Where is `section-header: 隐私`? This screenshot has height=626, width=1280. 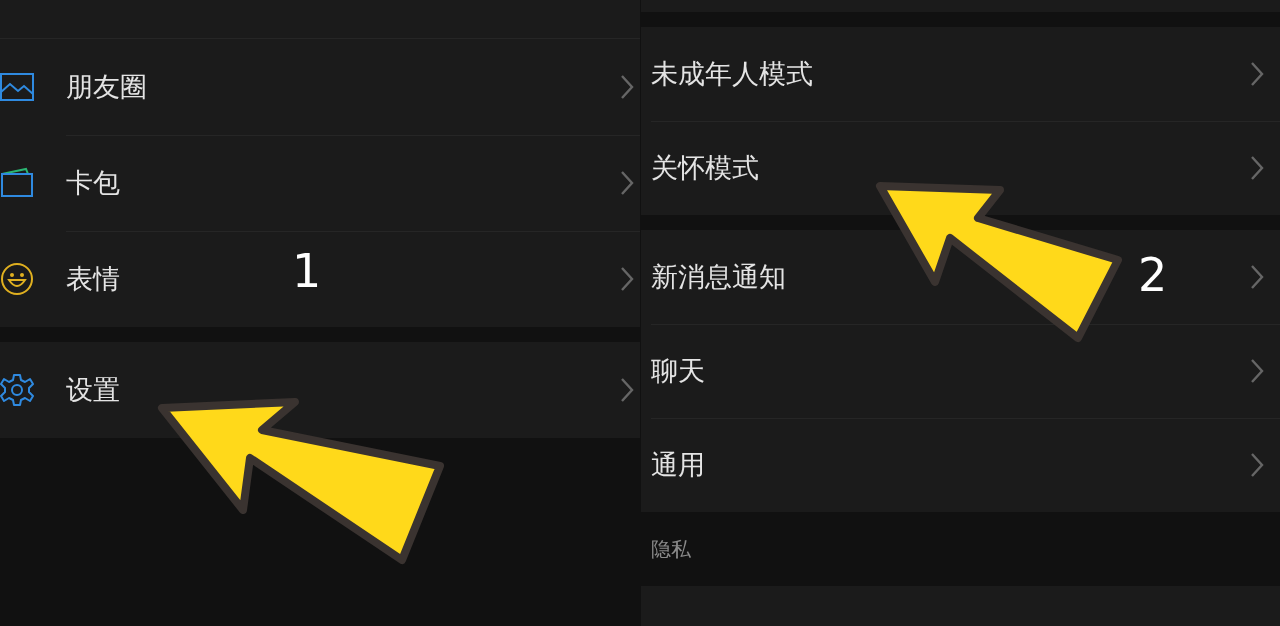
section-header: 隐私 is located at coordinates (670, 549).